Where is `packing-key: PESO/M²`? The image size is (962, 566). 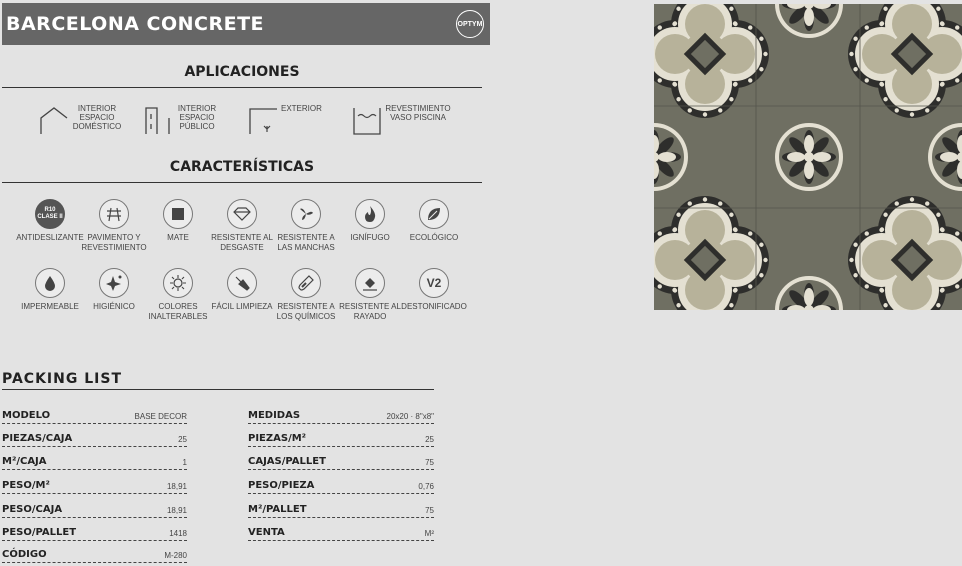 packing-key: PESO/M² is located at coordinates (26, 485).